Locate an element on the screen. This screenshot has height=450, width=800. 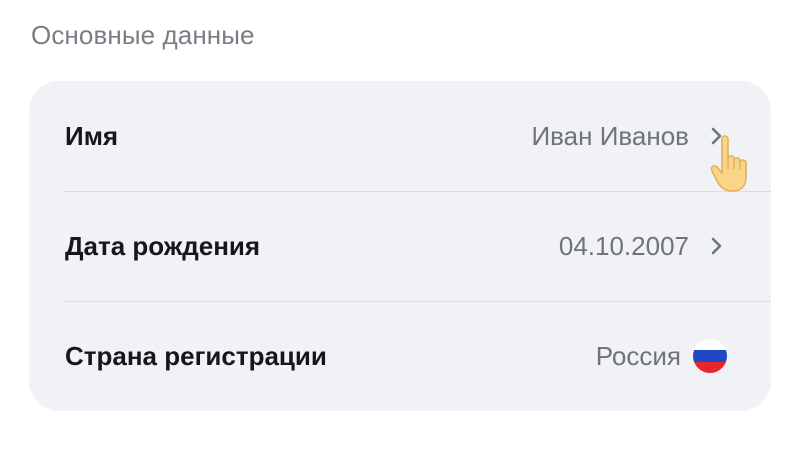
row-birth-date-value: 04.10.2007 is located at coordinates (623, 246).